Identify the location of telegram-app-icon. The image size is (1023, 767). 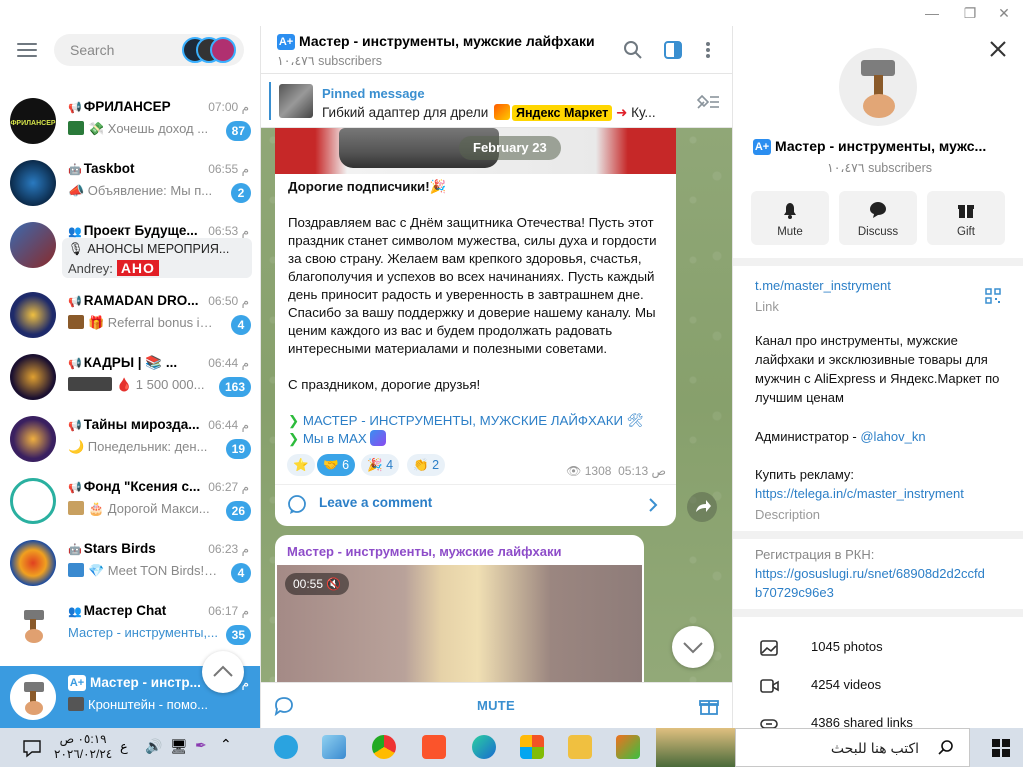
(286, 747).